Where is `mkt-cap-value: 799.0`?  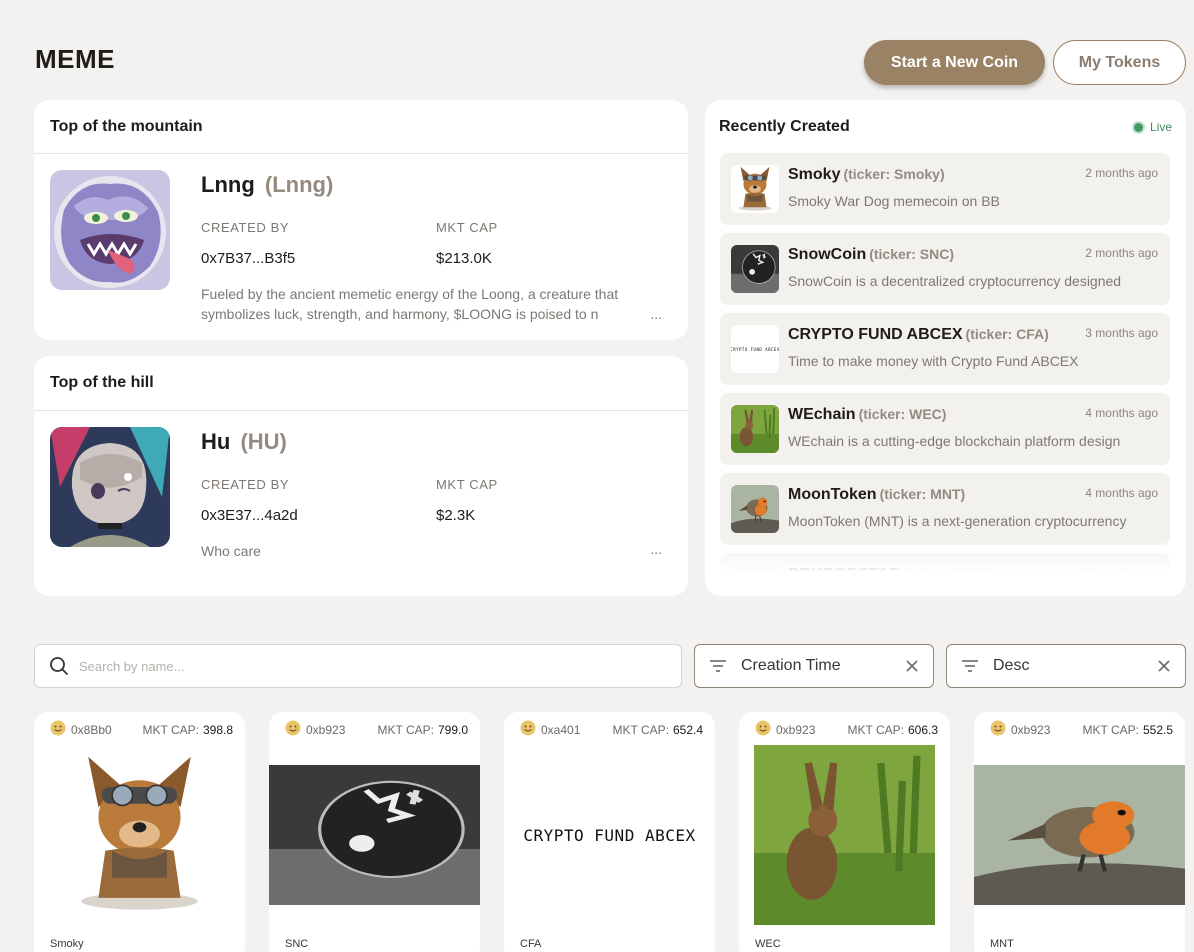 mkt-cap-value: 799.0 is located at coordinates (452, 729).